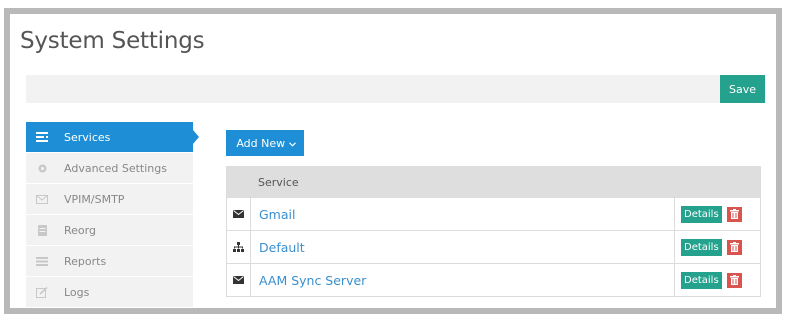 Image resolution: width=794 pixels, height=329 pixels. I want to click on add-new-button: Add New, so click(265, 143).